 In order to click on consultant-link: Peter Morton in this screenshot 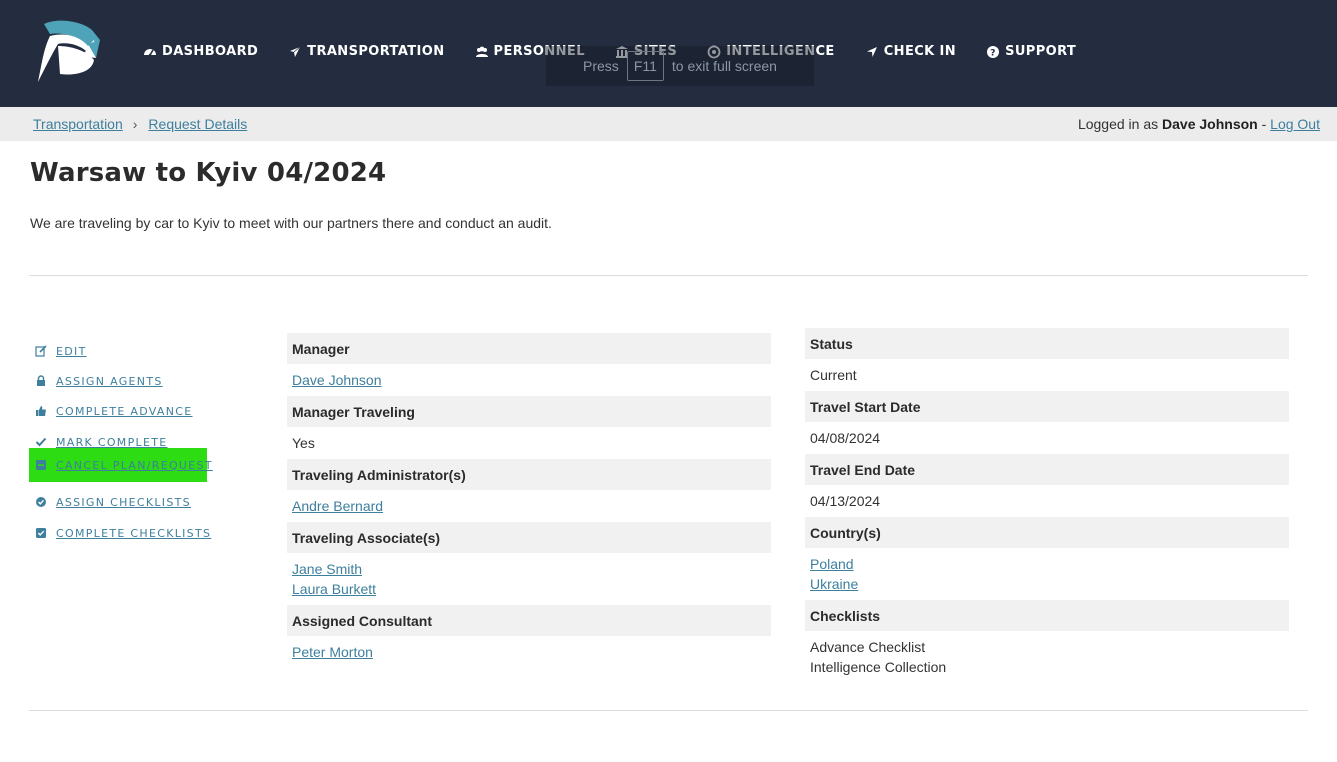, I will do `click(529, 652)`.